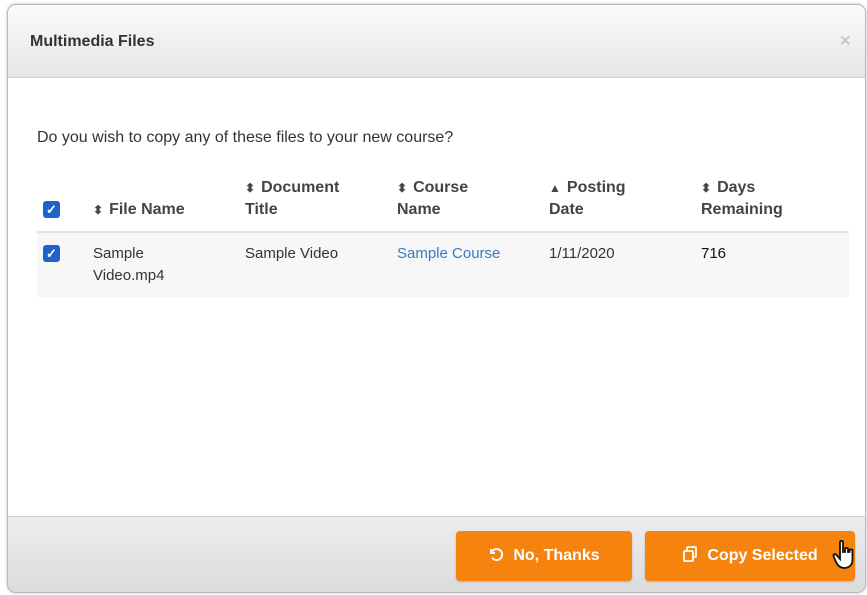 The image size is (867, 595). I want to click on no-thanks-label: No, Thanks, so click(556, 555).